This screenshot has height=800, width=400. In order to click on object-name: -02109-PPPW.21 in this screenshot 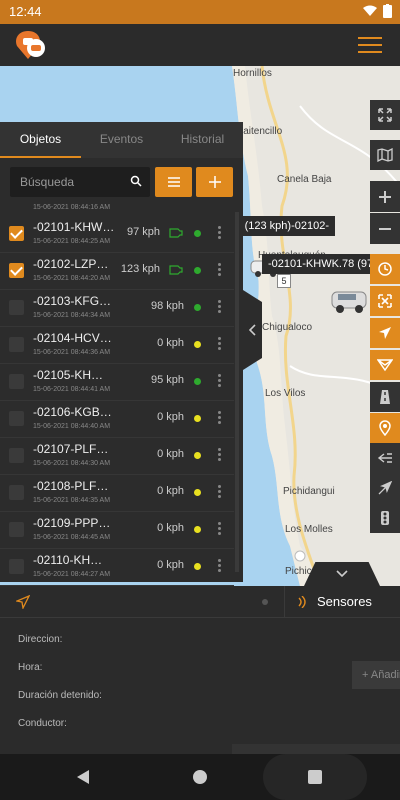, I will do `click(73, 523)`.